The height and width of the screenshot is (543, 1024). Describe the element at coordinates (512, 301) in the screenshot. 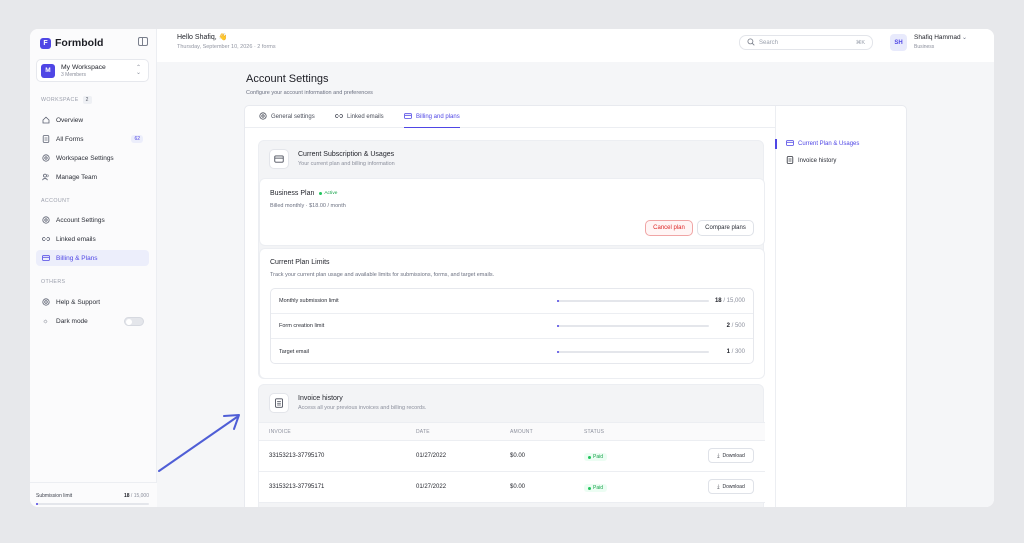

I see `table-row: Monthly submission limit 18 / 15,000` at that location.